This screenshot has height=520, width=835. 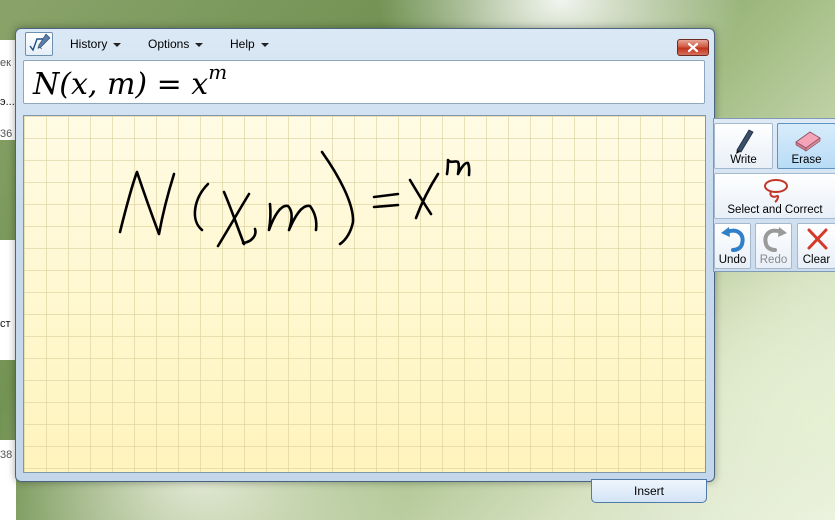 I want to click on math-input-icon: x, so click(x=39, y=44).